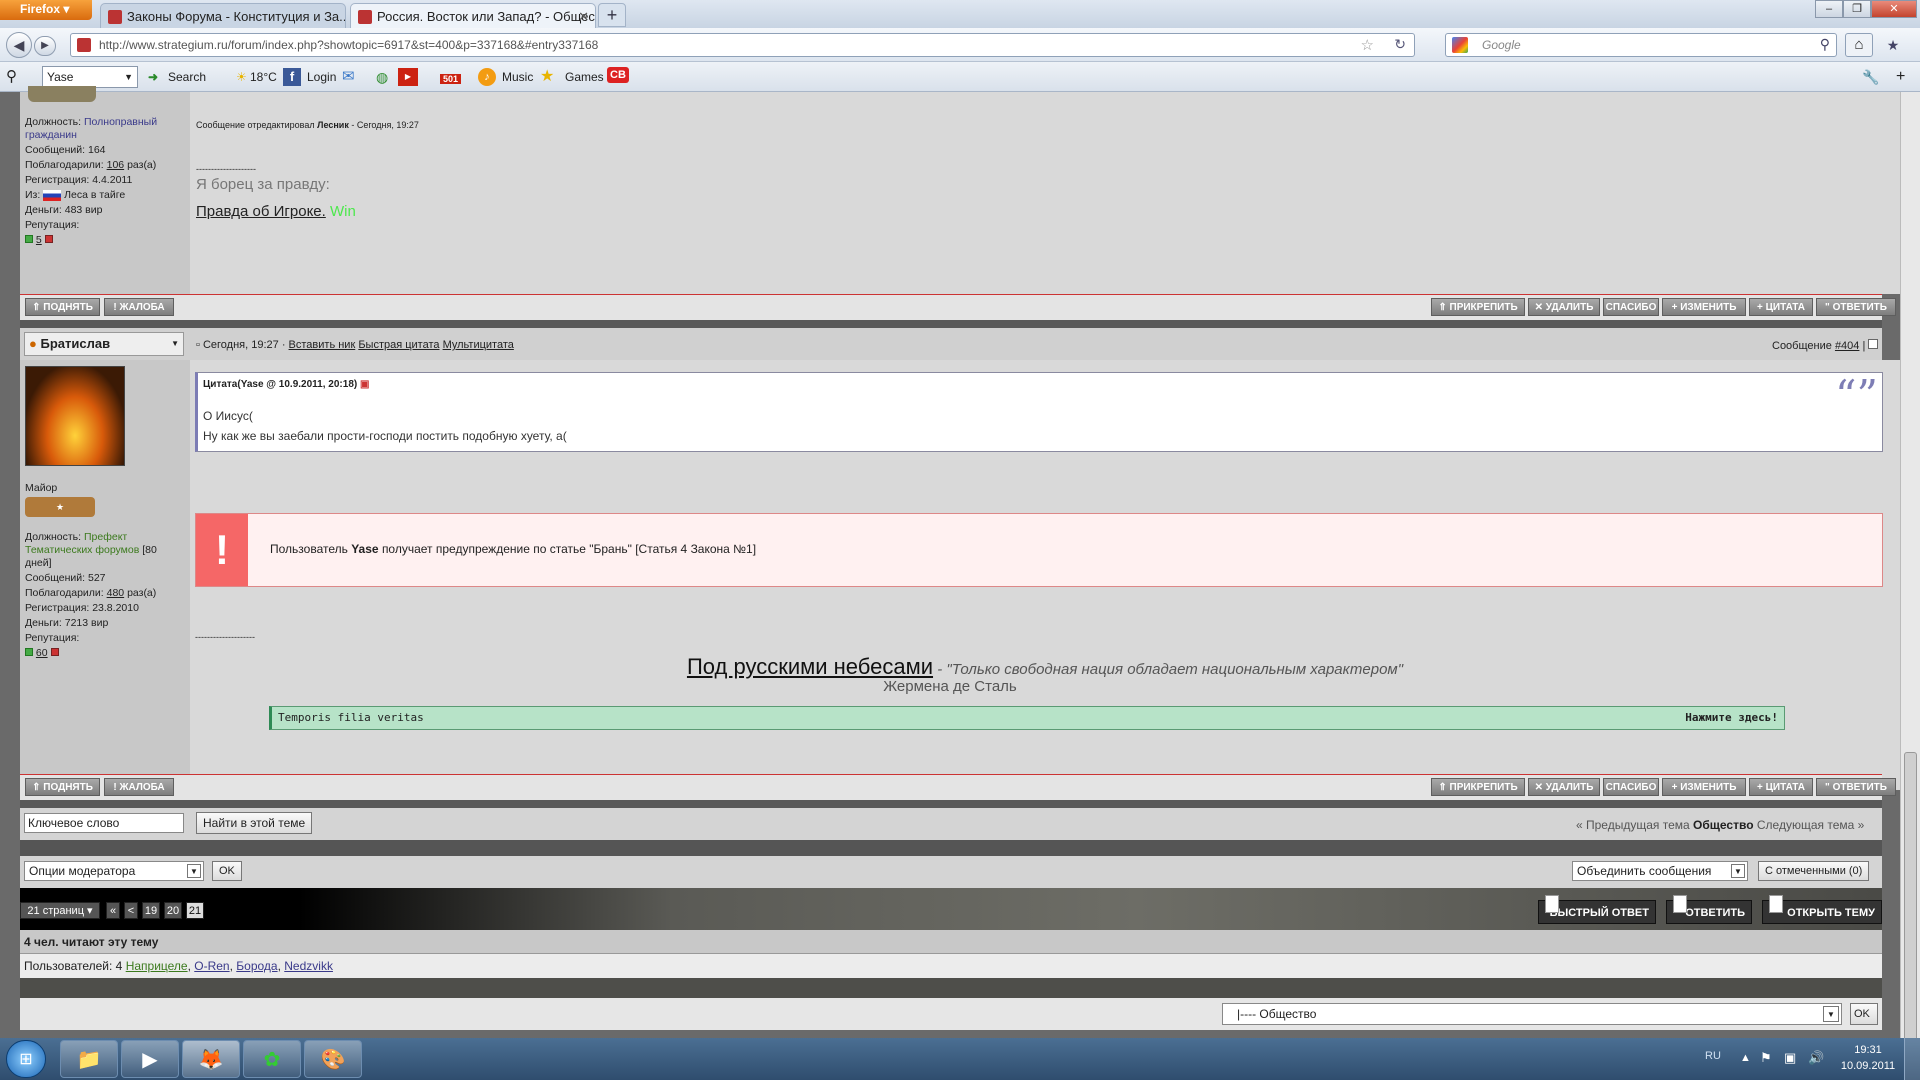 The width and height of the screenshot is (1920, 1080). What do you see at coordinates (1822, 909) in the screenshot?
I see `new-topic-button: ОТКРЫТЬ ТЕМУ` at bounding box center [1822, 909].